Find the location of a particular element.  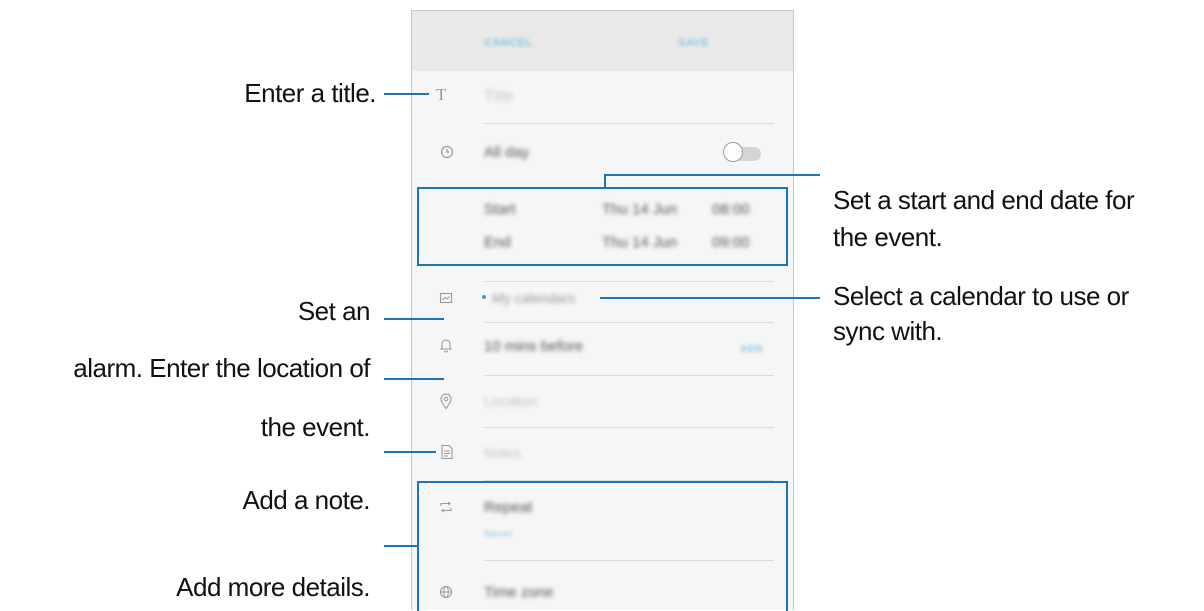

callout-date-line1: Set a start and end date for is located at coordinates (984, 200).